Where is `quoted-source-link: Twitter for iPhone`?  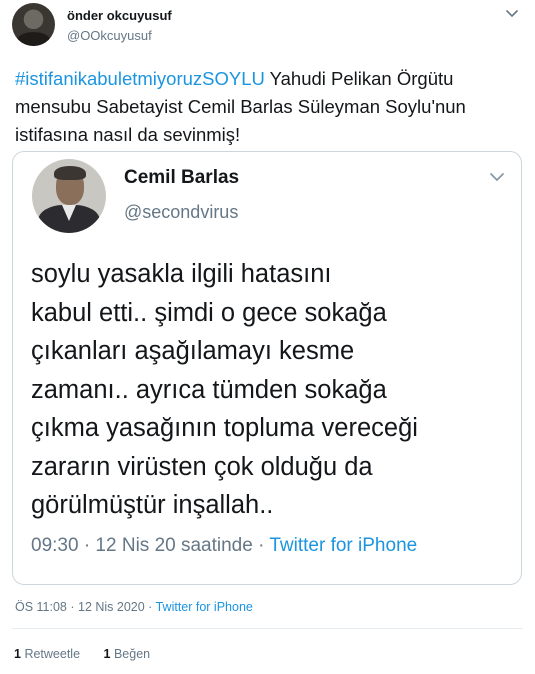
quoted-source-link: Twitter for iPhone is located at coordinates (343, 545).